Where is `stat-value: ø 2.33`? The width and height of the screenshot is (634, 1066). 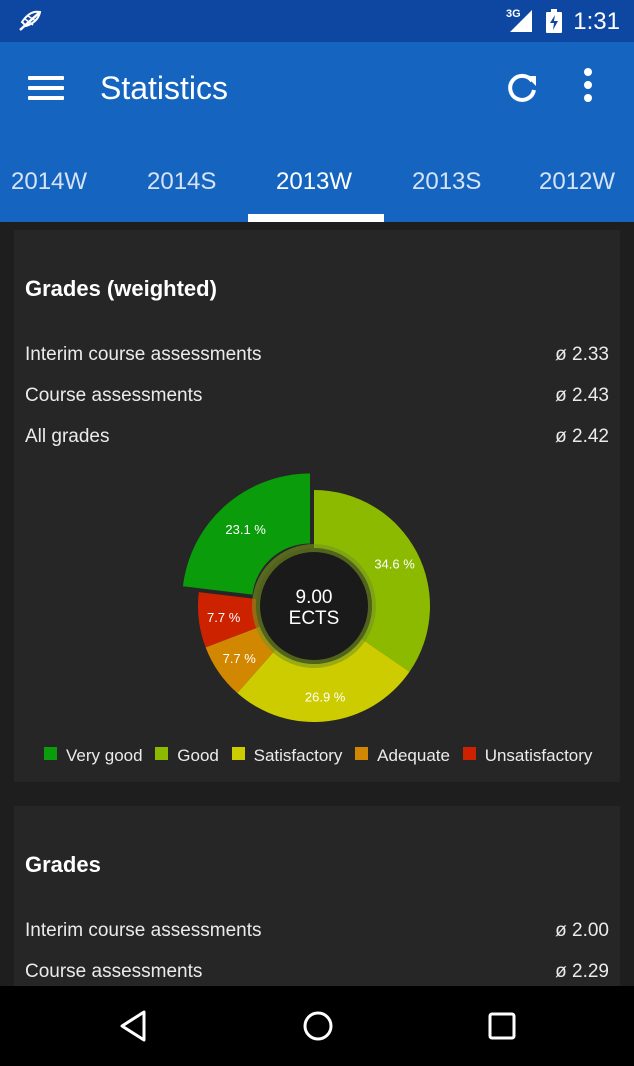
stat-value: ø 2.33 is located at coordinates (582, 354).